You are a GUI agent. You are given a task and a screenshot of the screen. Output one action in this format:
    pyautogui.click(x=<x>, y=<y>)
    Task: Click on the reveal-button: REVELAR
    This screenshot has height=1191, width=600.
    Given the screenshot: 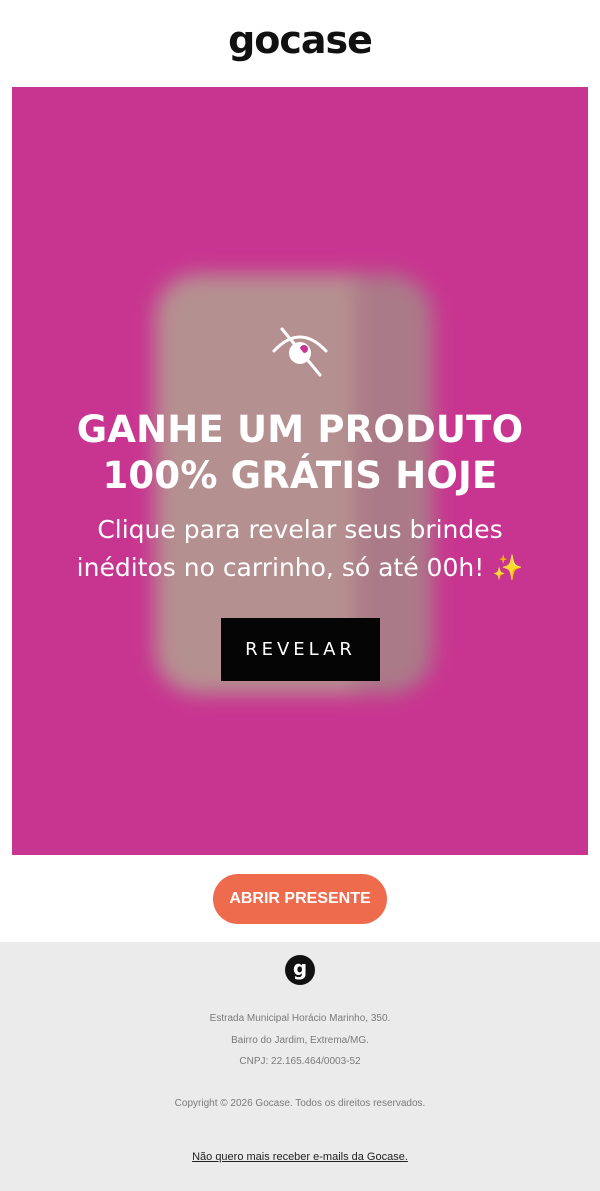 What is the action you would take?
    pyautogui.click(x=300, y=649)
    